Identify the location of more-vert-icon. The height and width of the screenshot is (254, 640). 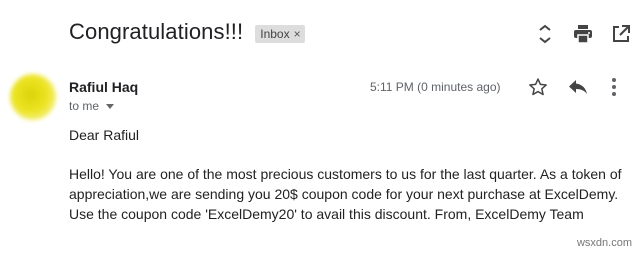
(614, 87).